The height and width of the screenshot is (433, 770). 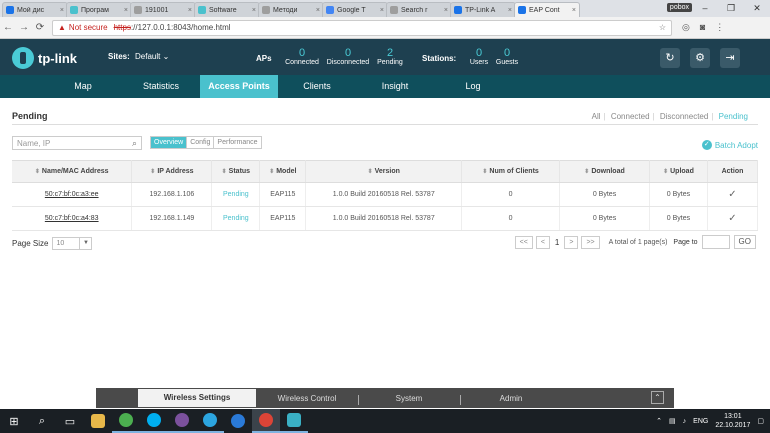 What do you see at coordinates (72, 171) in the screenshot?
I see `column-header: ⬍ Name/MAC Address` at bounding box center [72, 171].